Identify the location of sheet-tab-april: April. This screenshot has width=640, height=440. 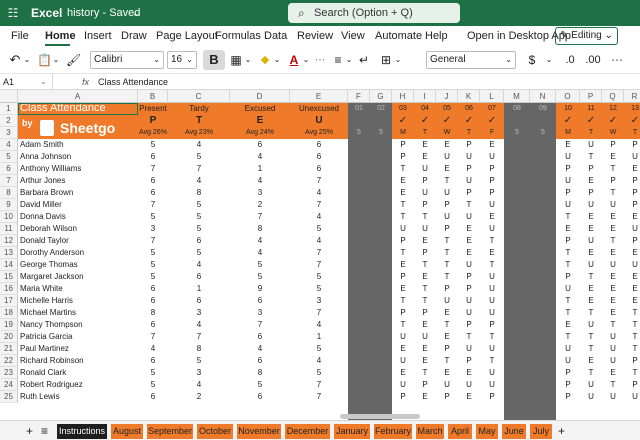
(460, 431).